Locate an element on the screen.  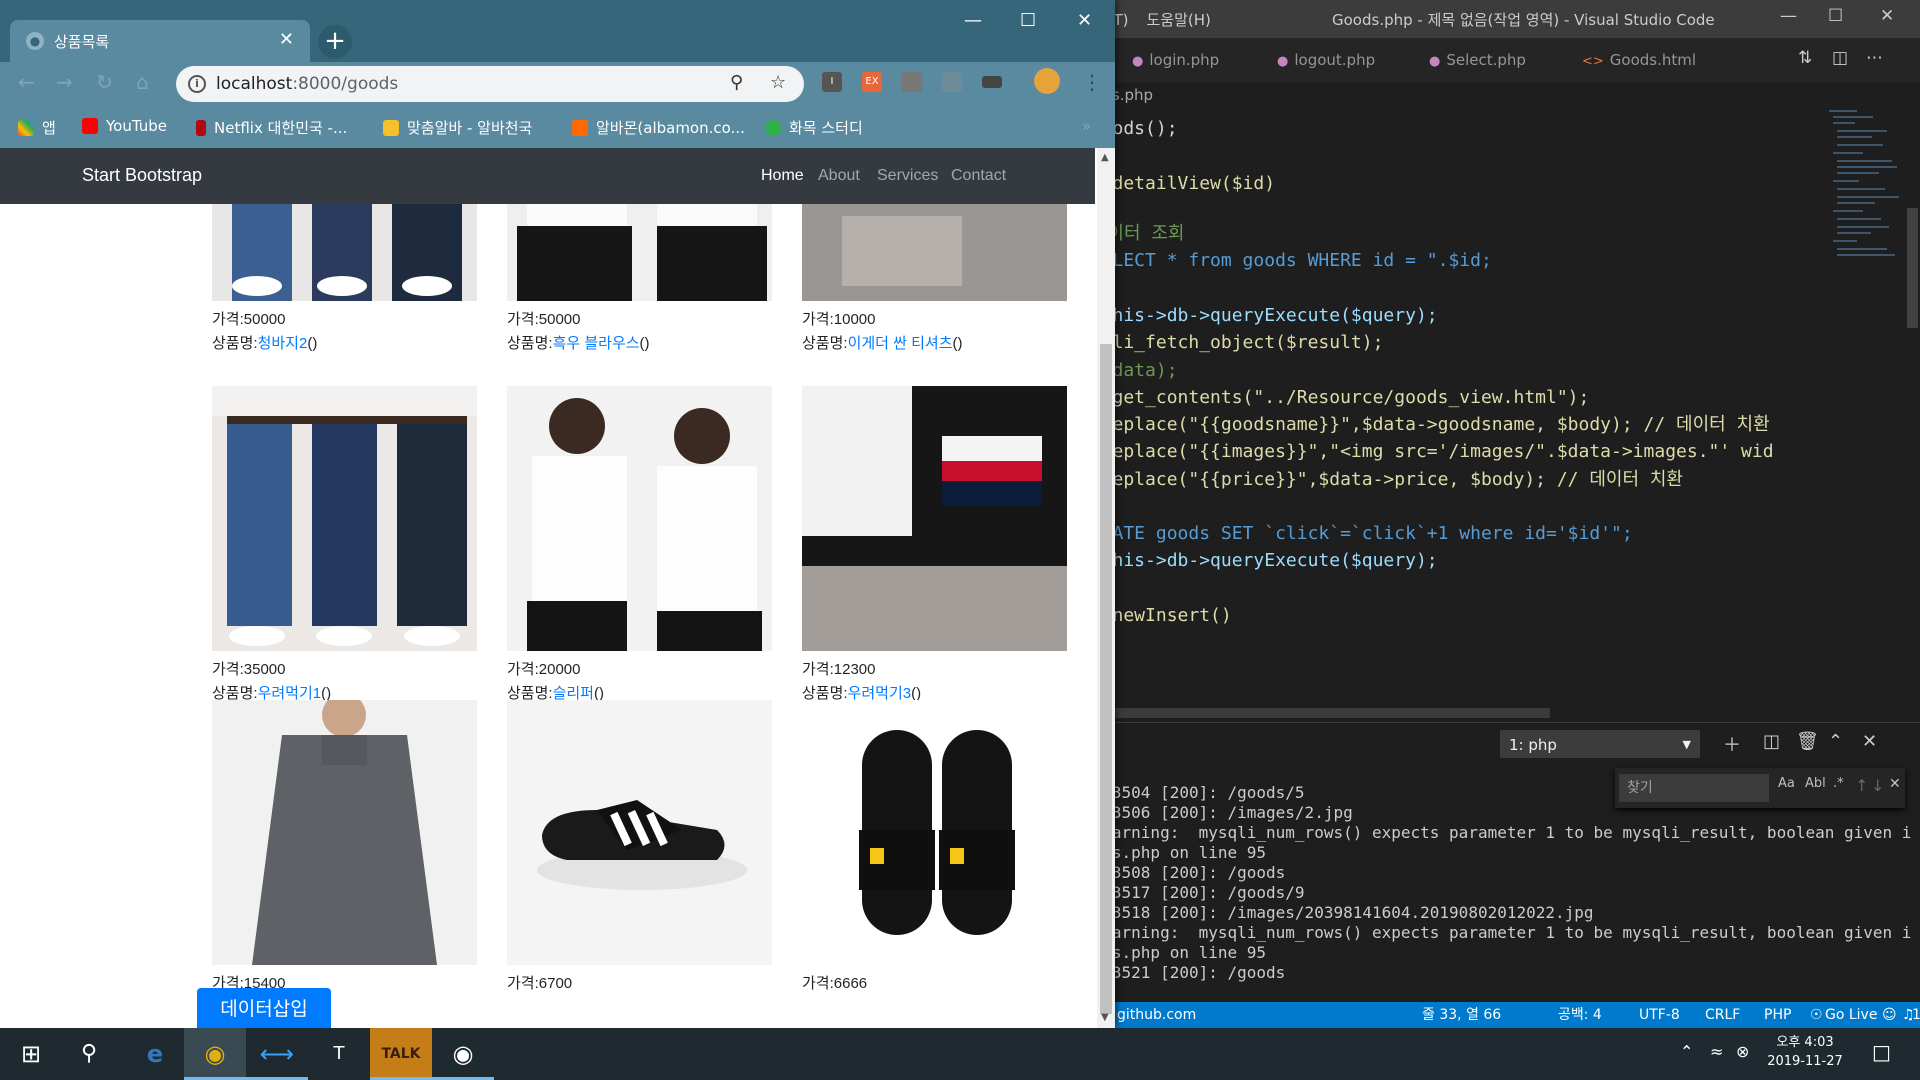
new-terminal-icon: ＋ is located at coordinates (1732, 744).